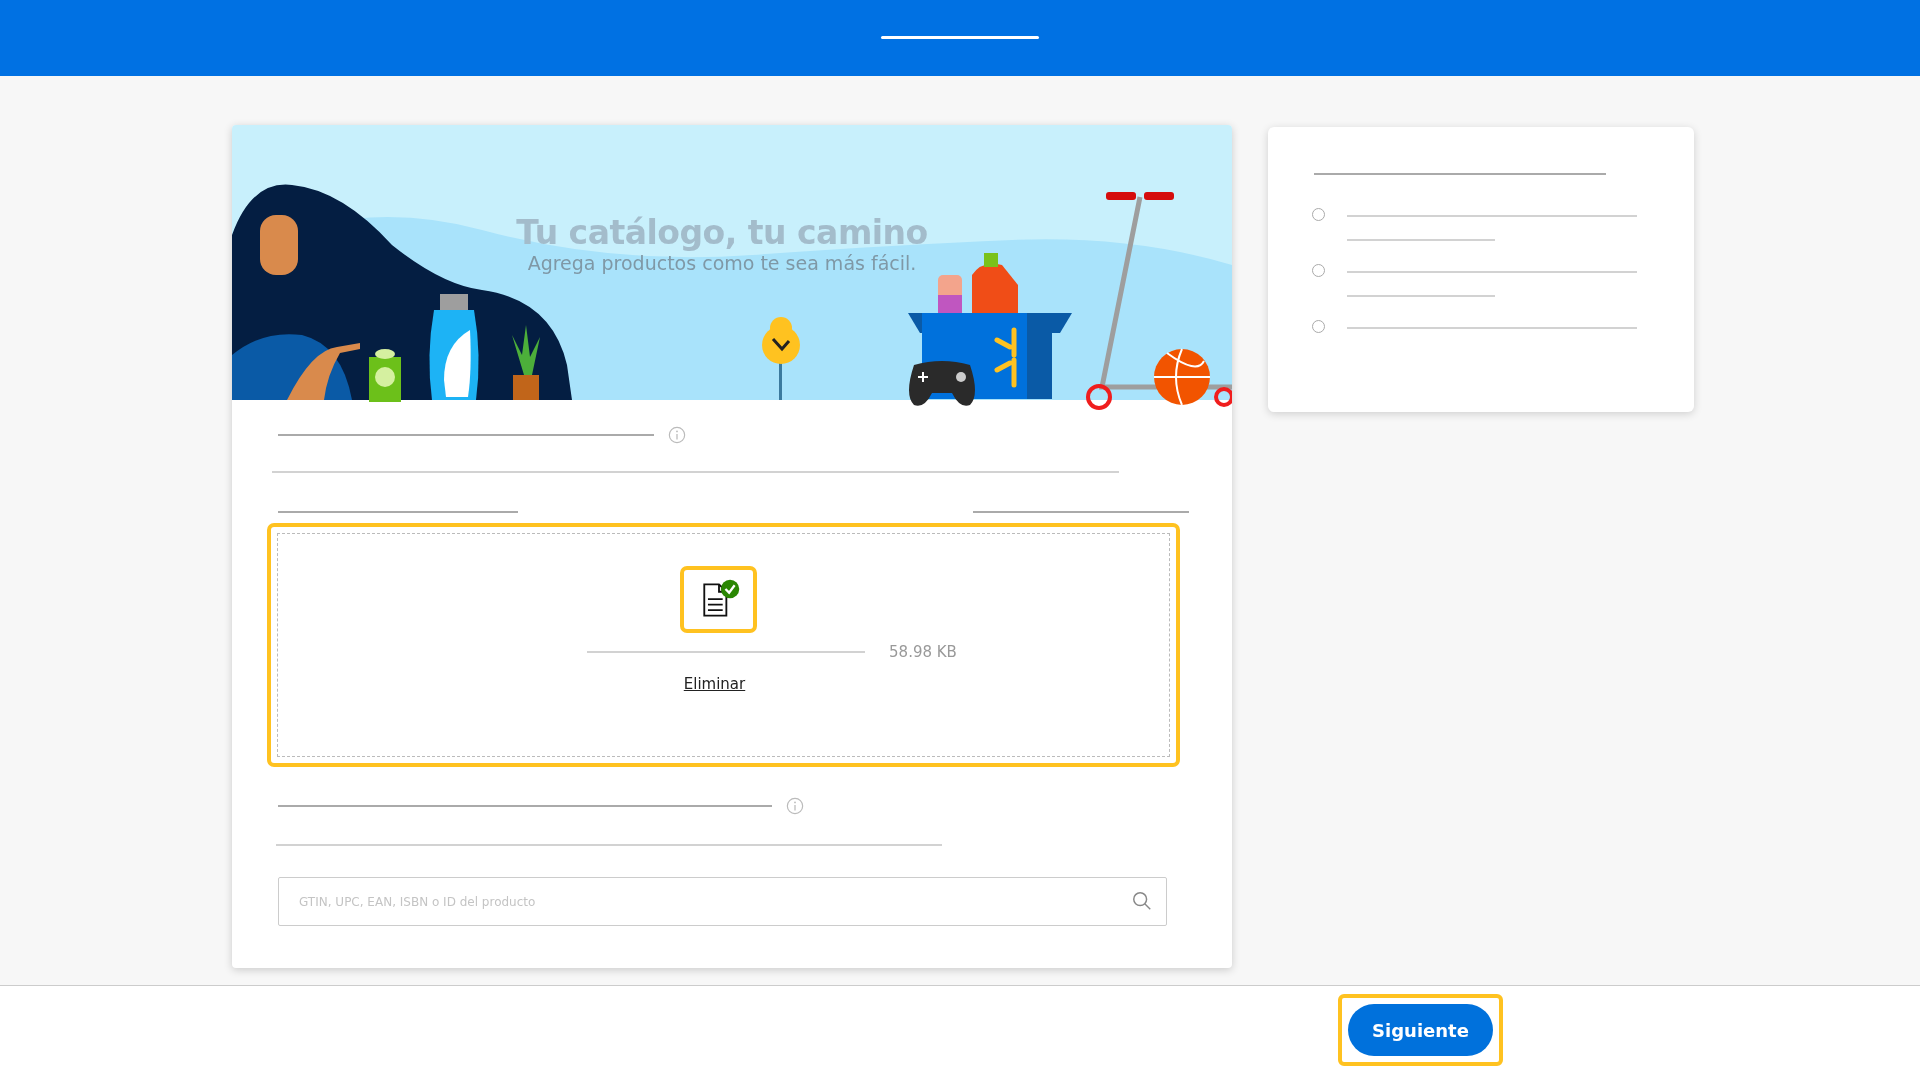  I want to click on file-size: 58.98 KB, so click(923, 652).